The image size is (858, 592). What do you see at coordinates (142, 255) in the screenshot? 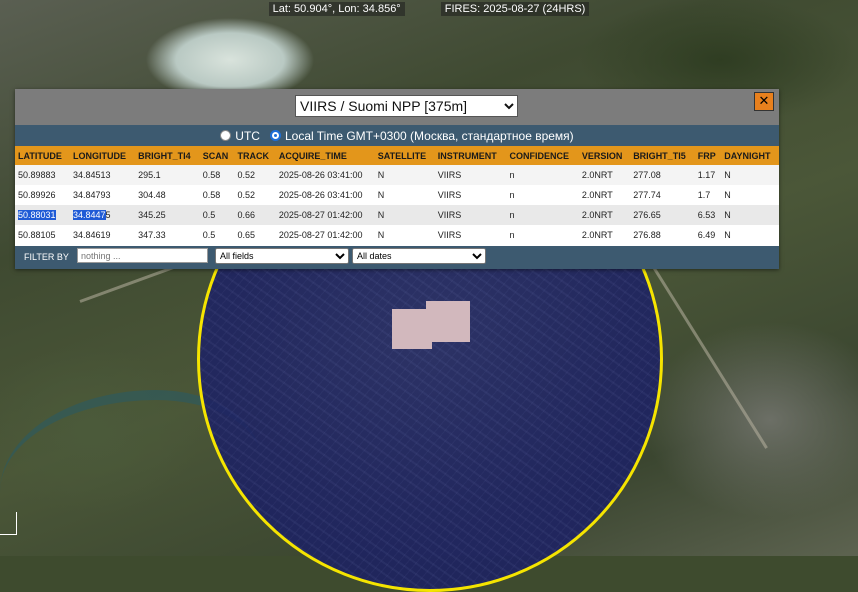
I see `filter-input` at bounding box center [142, 255].